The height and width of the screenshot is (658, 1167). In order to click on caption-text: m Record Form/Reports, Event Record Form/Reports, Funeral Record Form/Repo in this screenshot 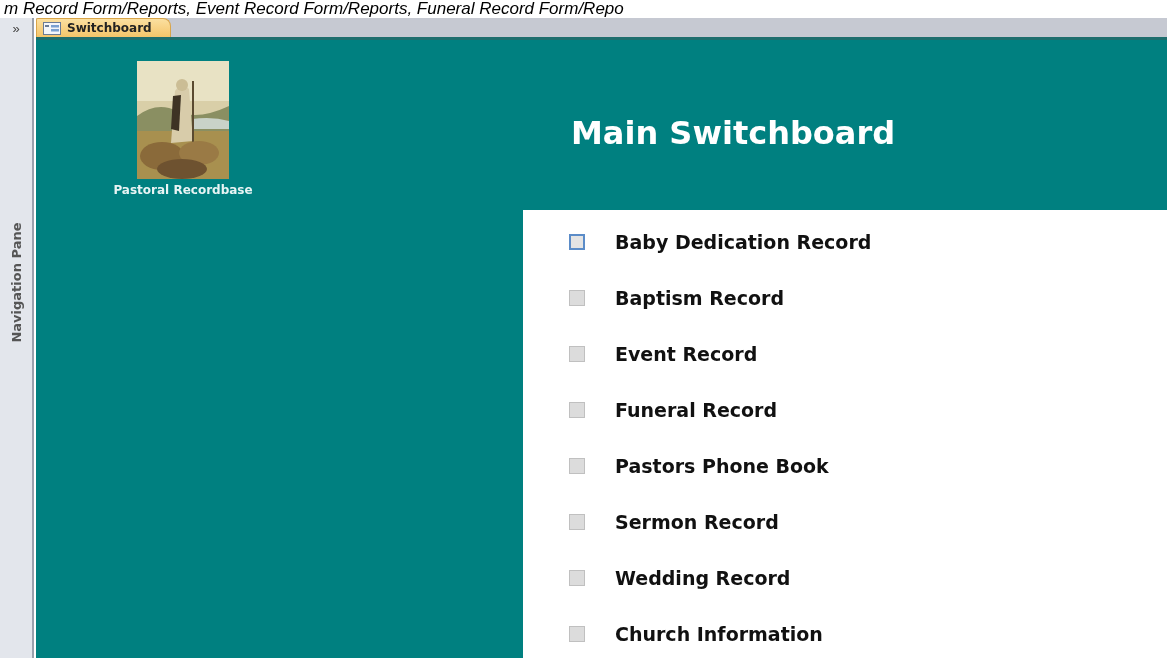, I will do `click(314, 9)`.